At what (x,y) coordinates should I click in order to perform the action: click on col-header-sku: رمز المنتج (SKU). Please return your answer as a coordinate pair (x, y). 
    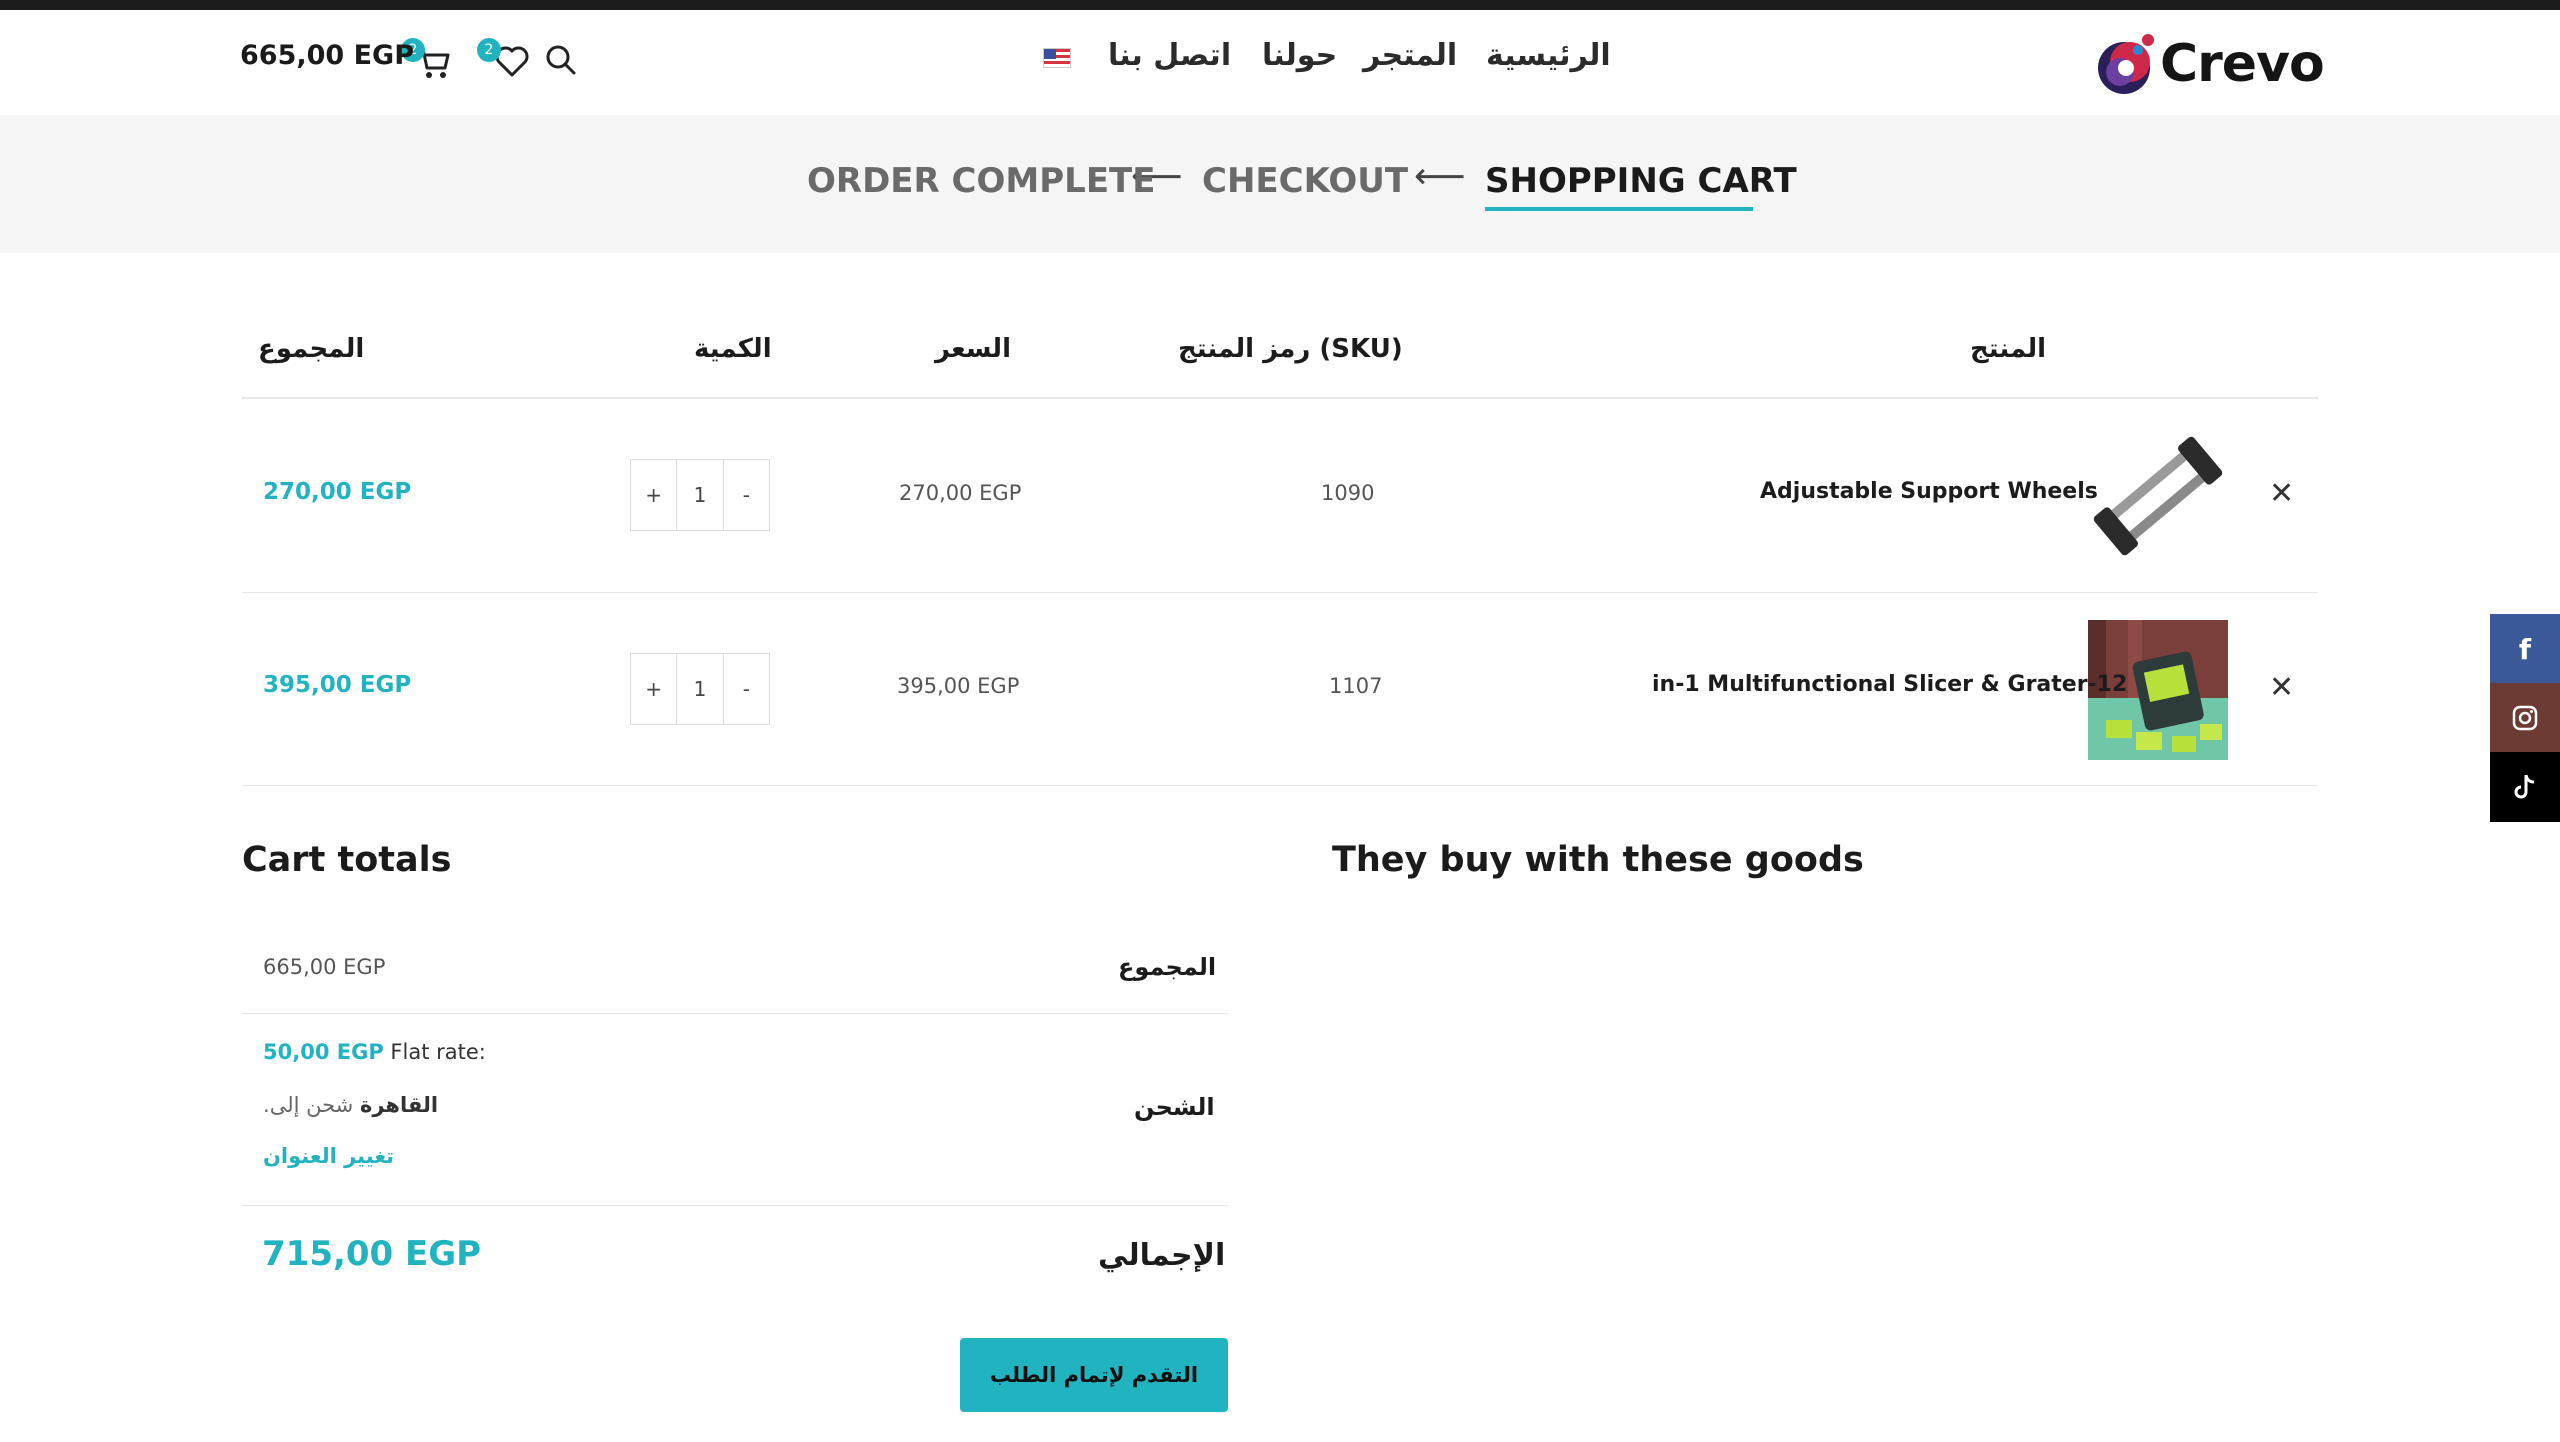
    Looking at the image, I should click on (1290, 349).